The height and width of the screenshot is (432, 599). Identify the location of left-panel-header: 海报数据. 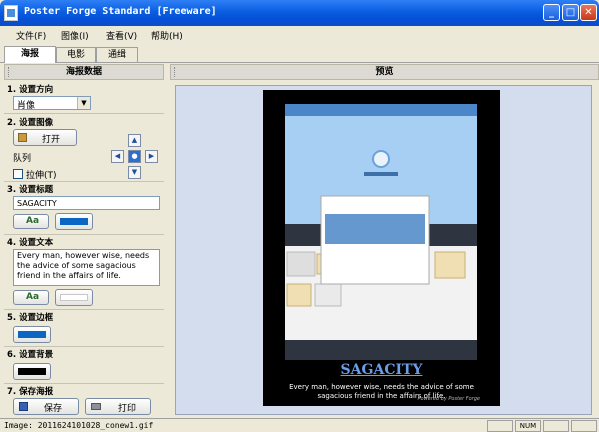
(84, 72).